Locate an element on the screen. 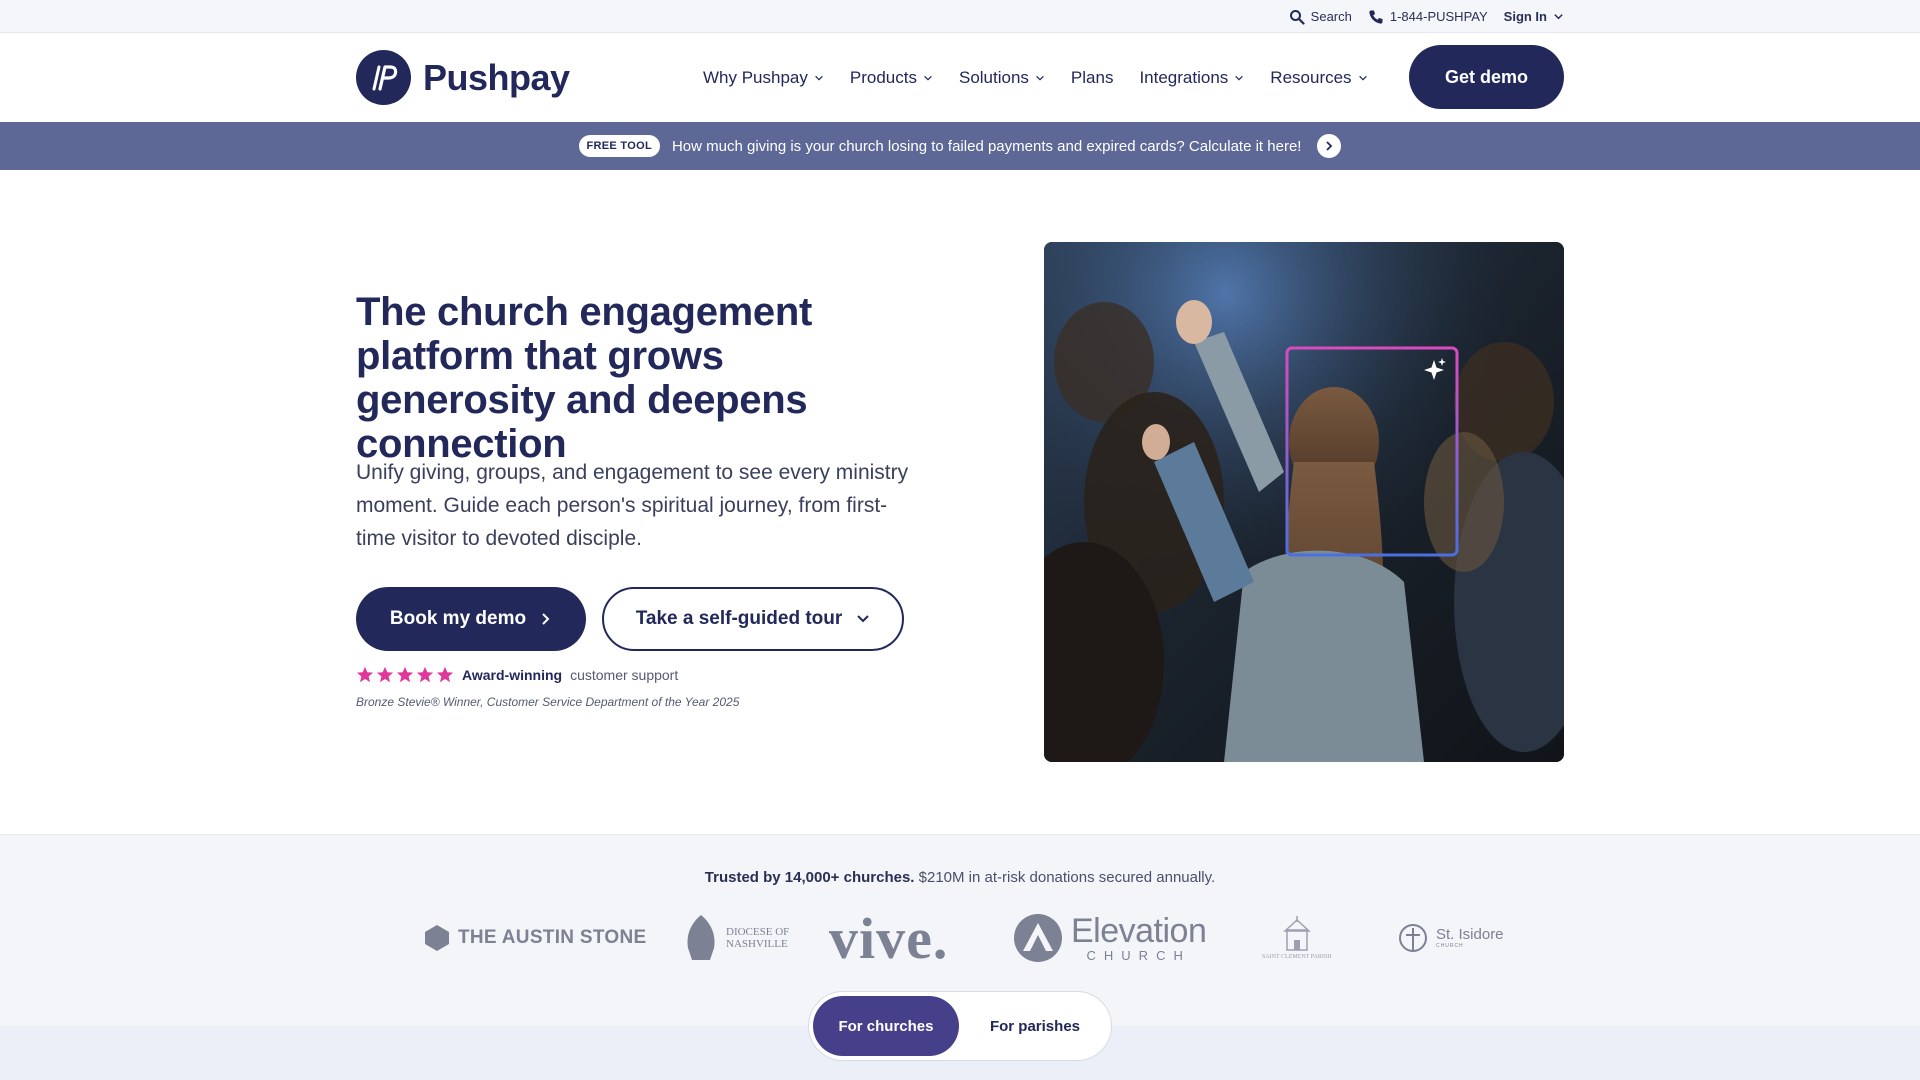 The height and width of the screenshot is (1080, 1920). nav-label: Solutions is located at coordinates (993, 77).